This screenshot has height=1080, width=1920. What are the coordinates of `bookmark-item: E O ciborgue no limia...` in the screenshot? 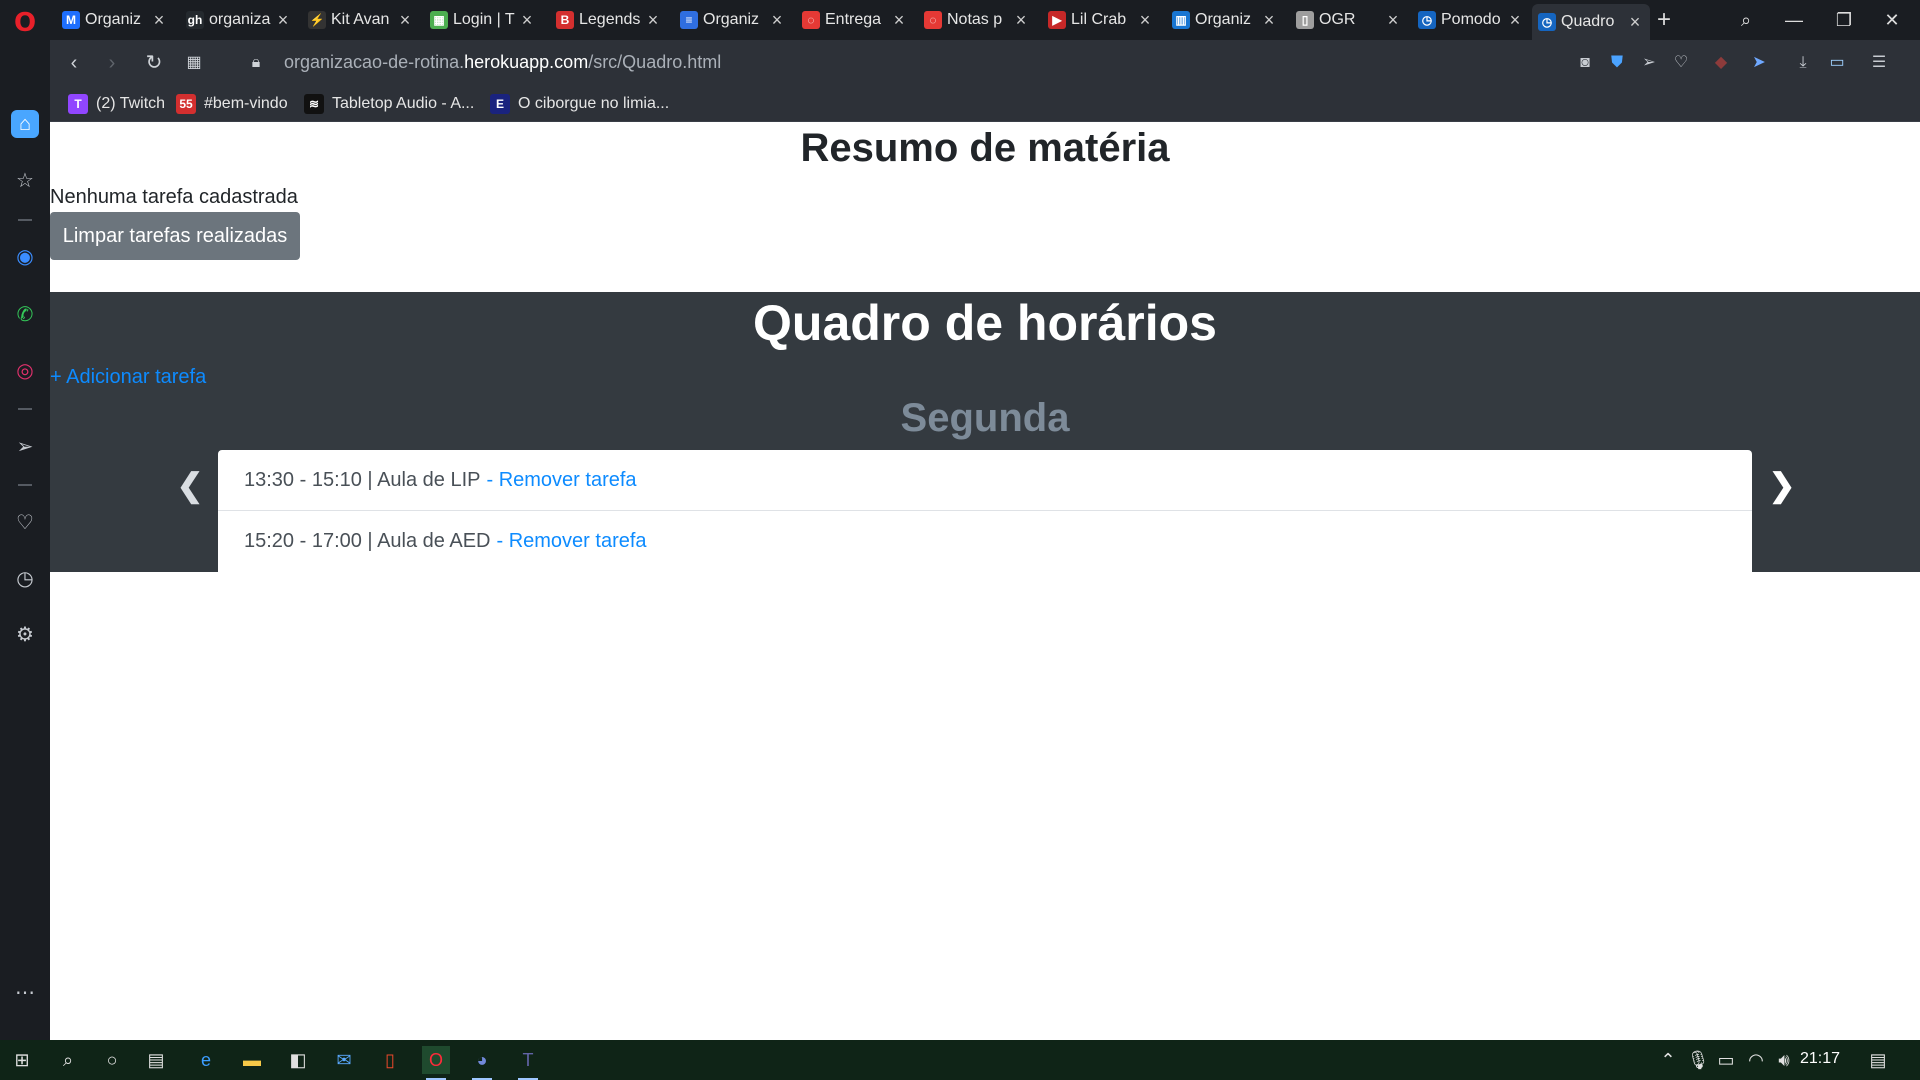 It's located at (579, 104).